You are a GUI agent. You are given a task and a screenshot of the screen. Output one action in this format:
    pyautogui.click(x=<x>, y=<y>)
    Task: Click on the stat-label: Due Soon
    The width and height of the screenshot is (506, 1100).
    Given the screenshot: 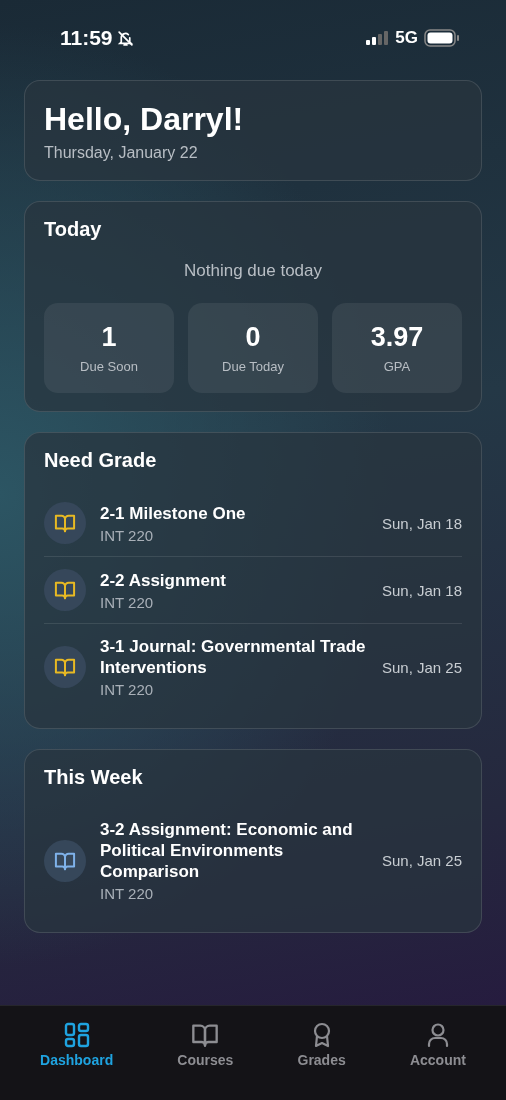 What is the action you would take?
    pyautogui.click(x=109, y=366)
    